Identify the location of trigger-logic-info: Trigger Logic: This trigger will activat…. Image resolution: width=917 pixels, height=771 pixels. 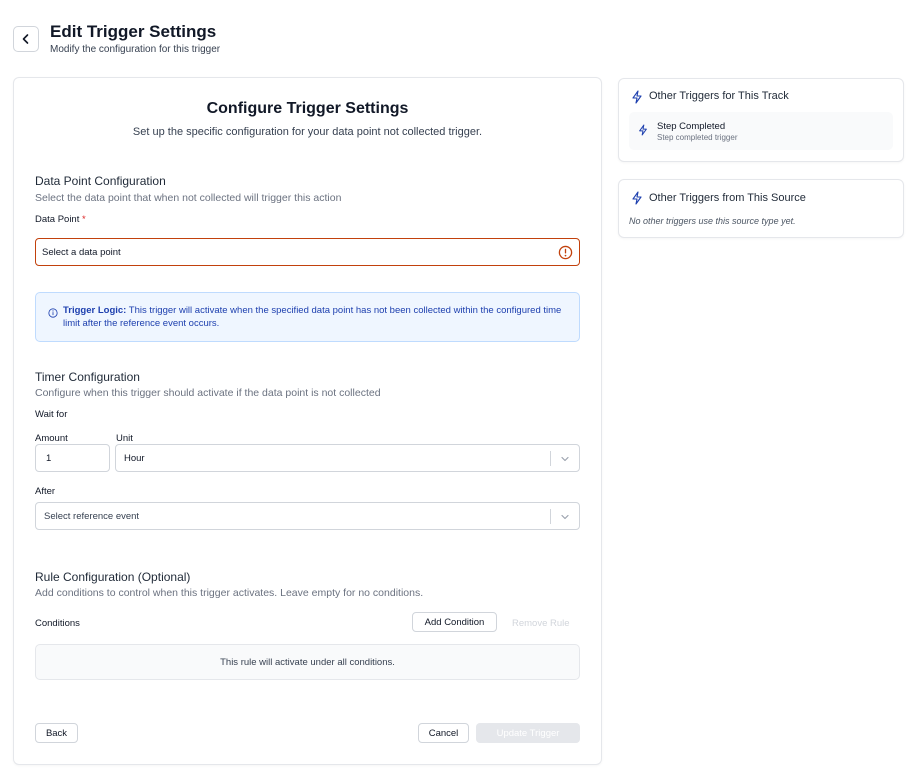
(307, 317).